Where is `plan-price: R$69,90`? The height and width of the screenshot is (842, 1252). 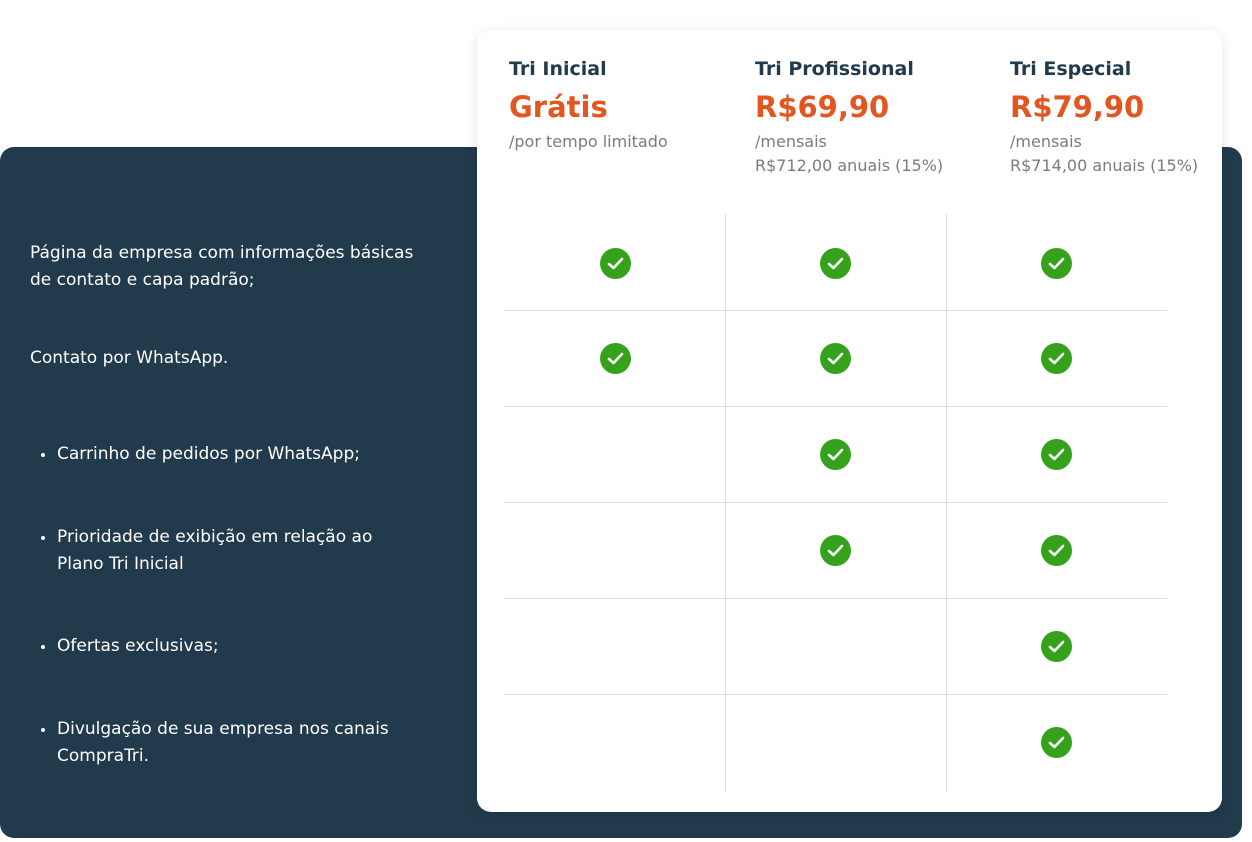 plan-price: R$69,90 is located at coordinates (822, 107).